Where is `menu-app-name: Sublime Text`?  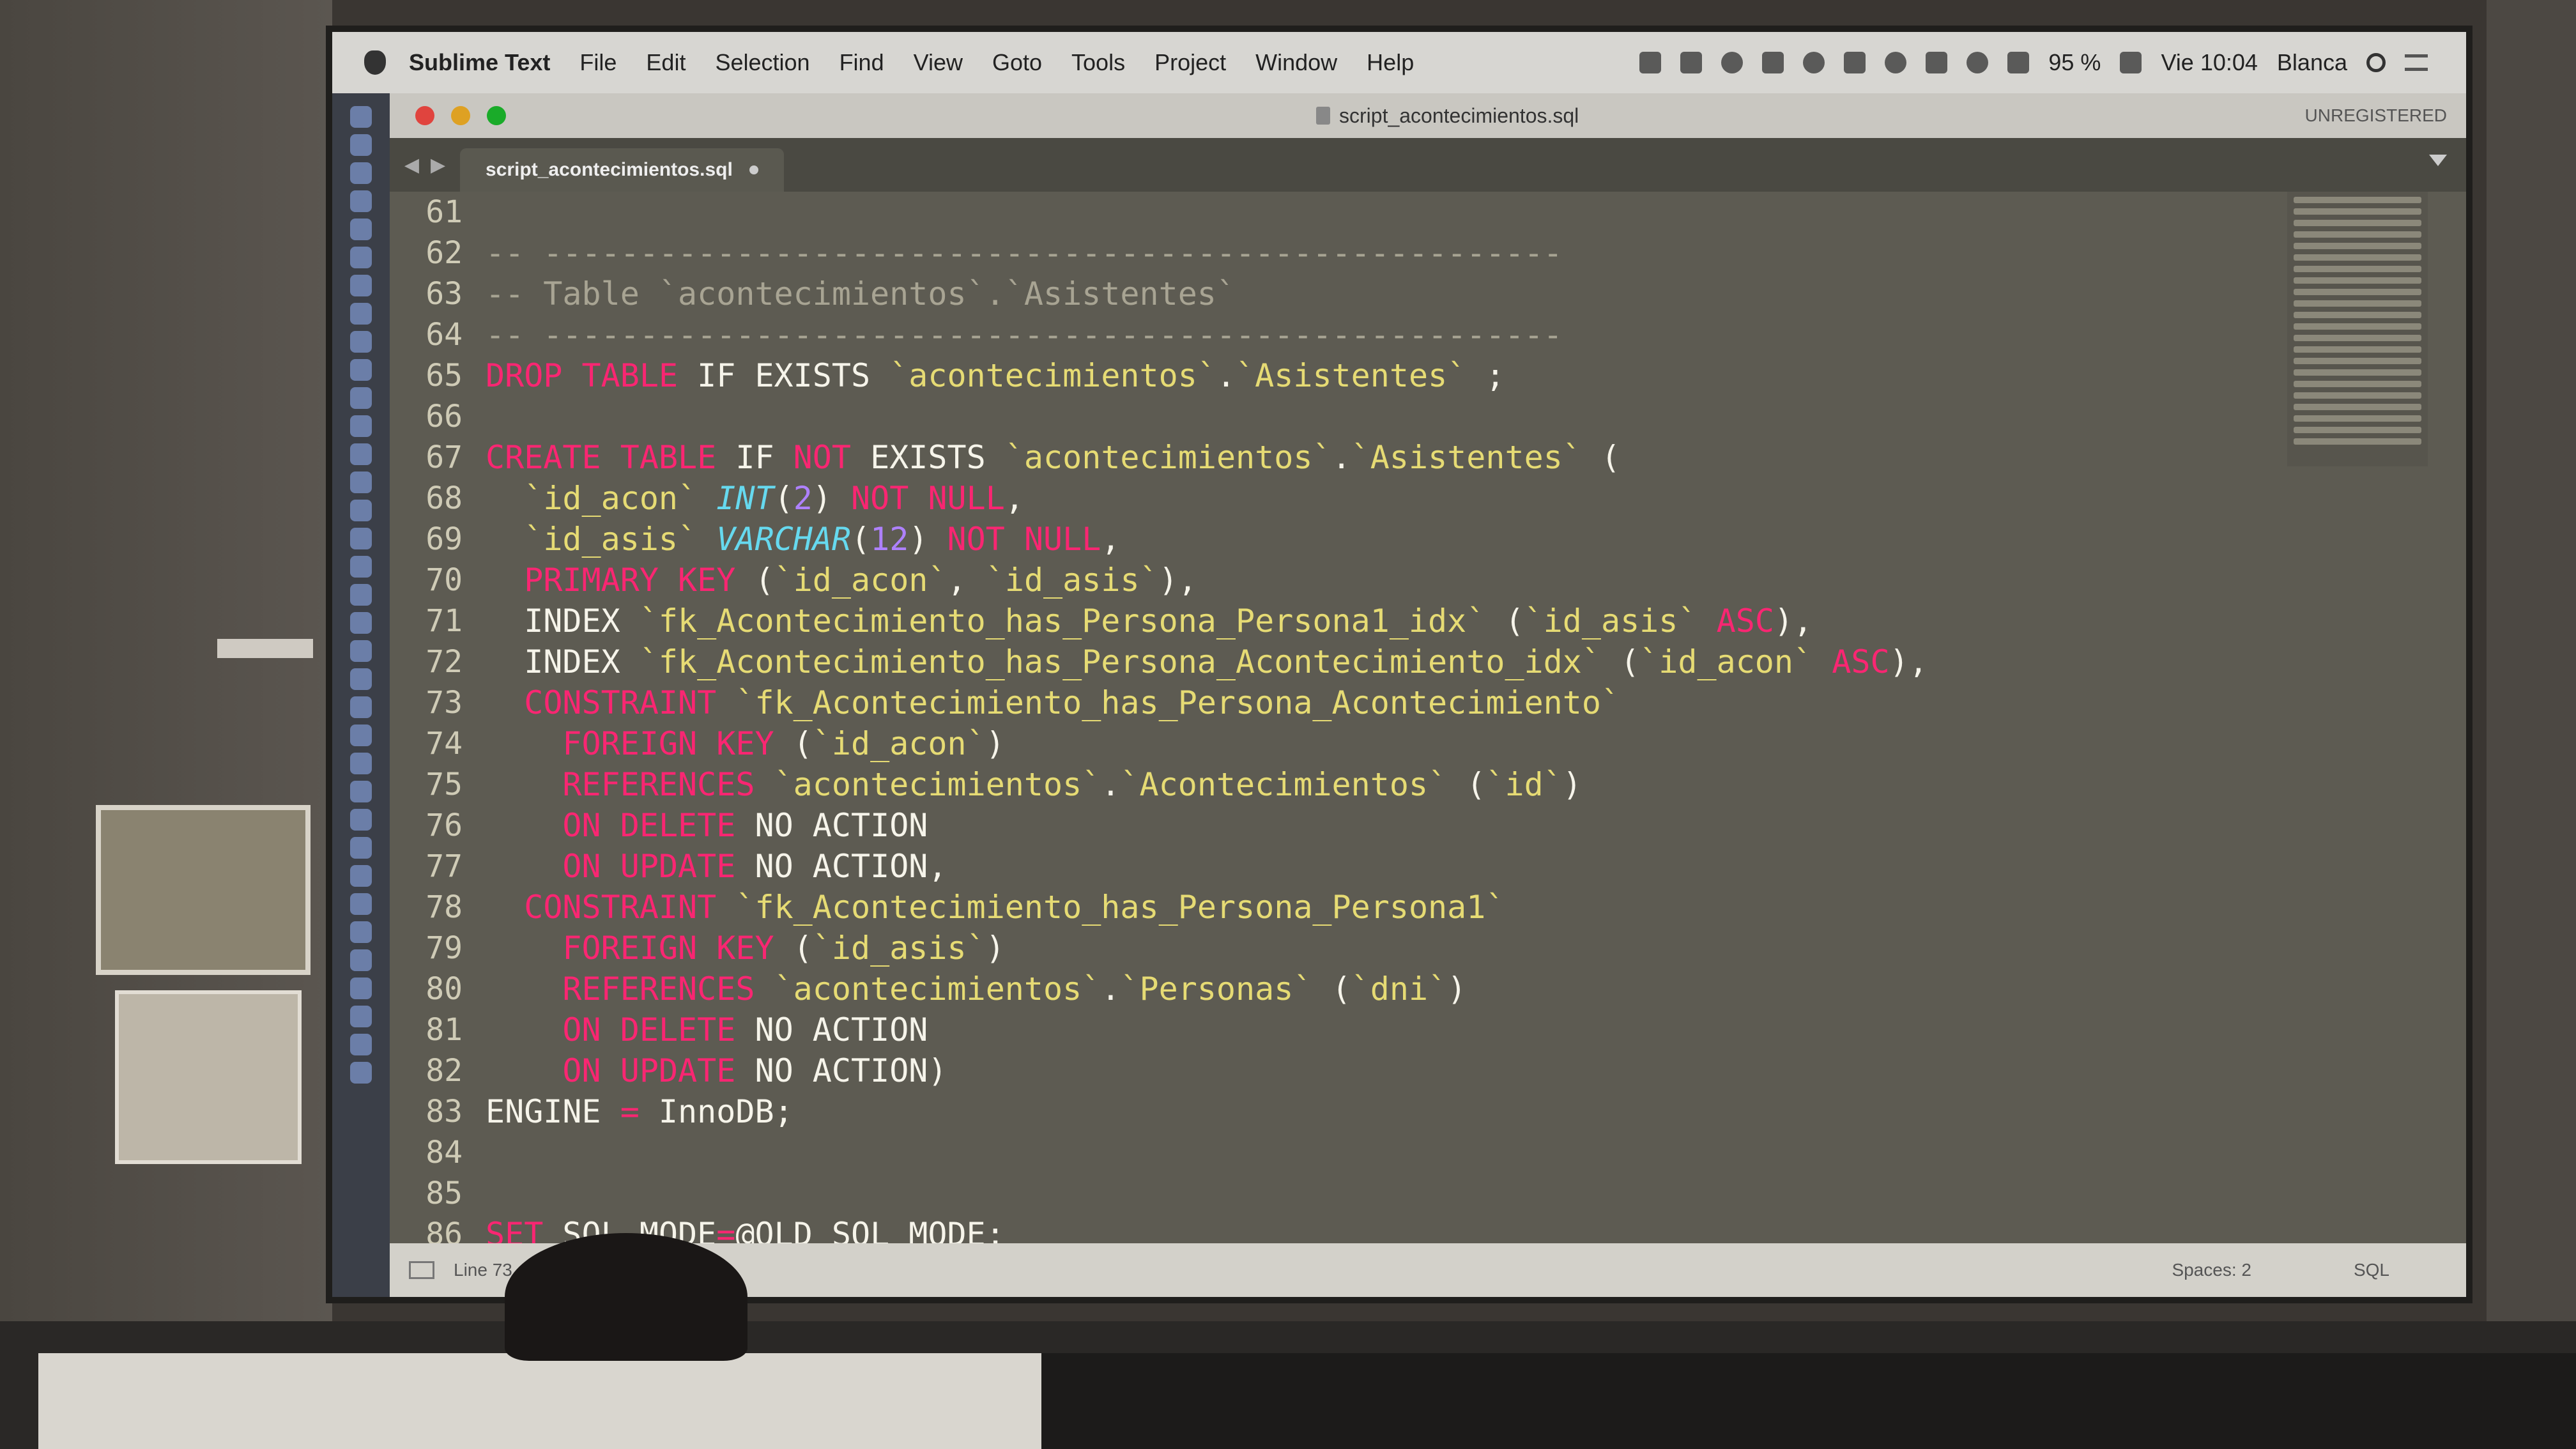
menu-app-name: Sublime Text is located at coordinates (479, 62).